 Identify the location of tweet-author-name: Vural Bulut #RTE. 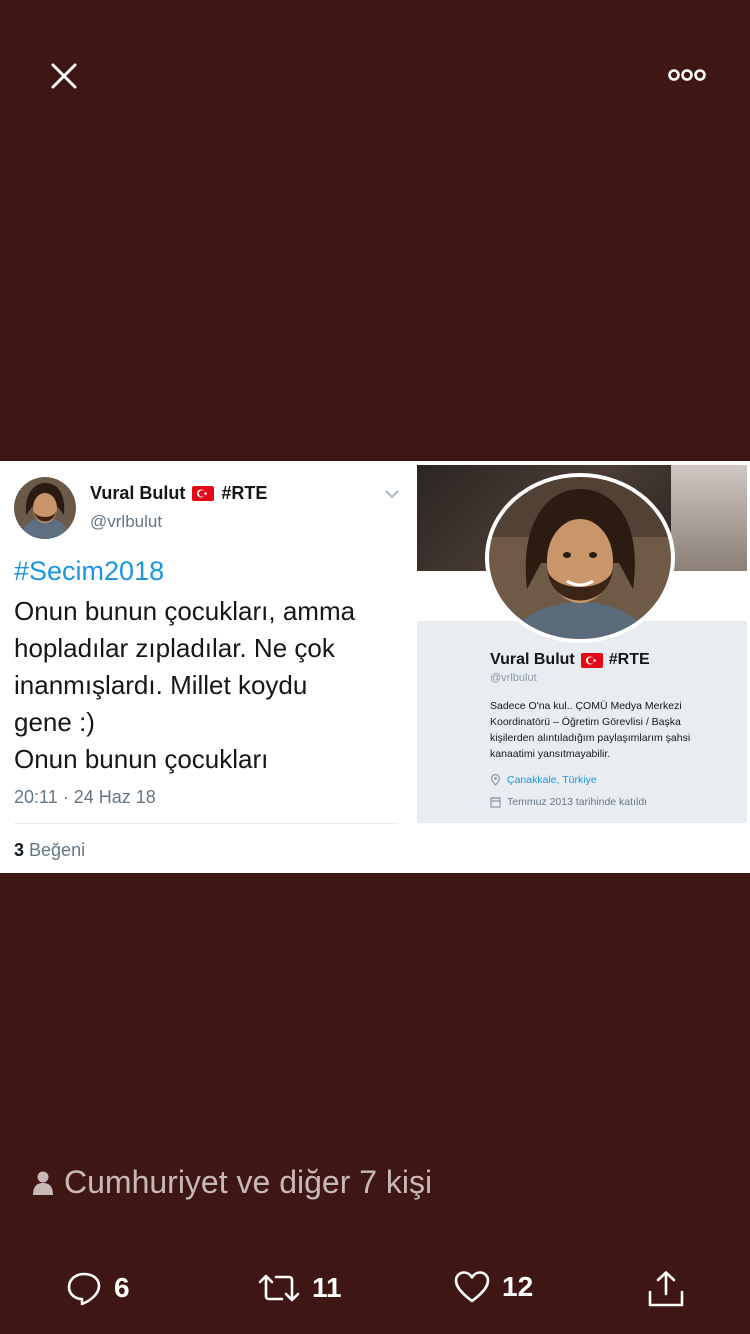
(178, 493).